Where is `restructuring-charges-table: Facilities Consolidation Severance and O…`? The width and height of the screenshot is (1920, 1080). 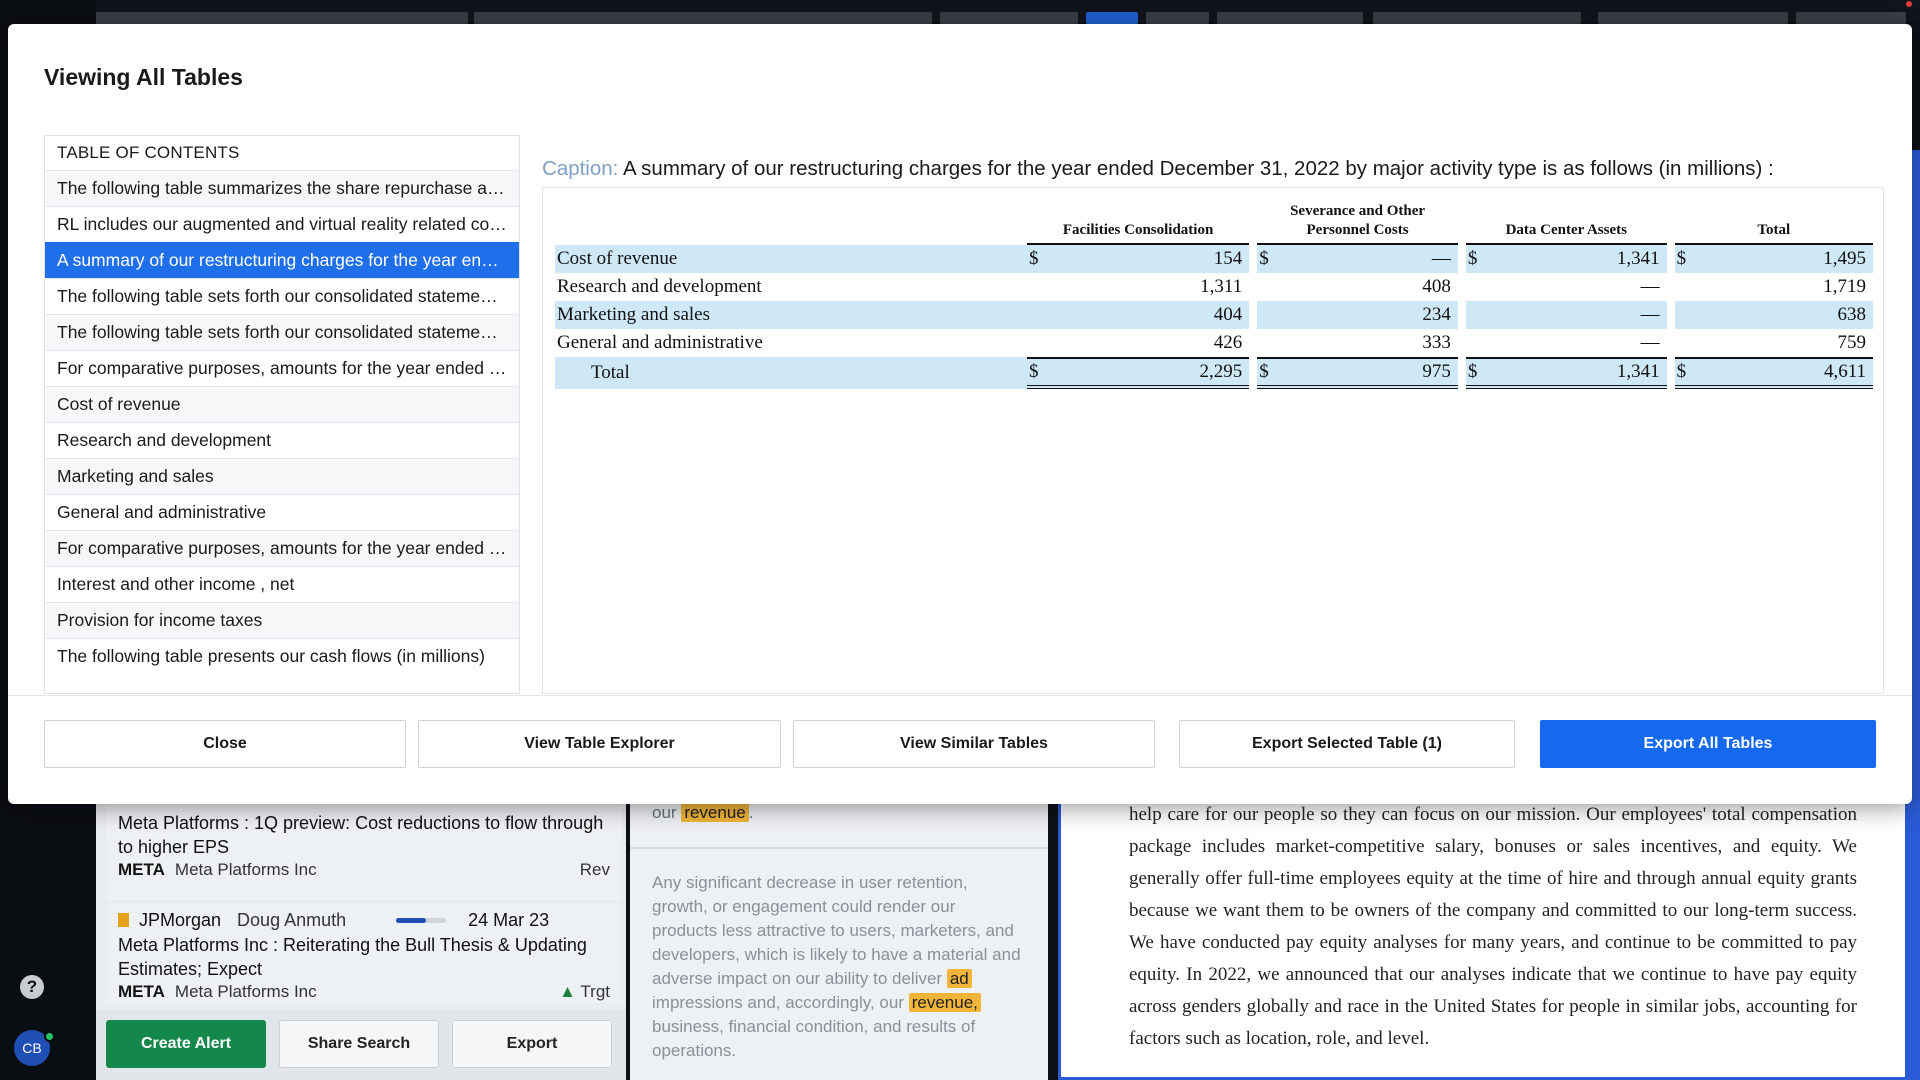
restructuring-charges-table: Facilities Consolidation Severance and O… is located at coordinates (1214, 295).